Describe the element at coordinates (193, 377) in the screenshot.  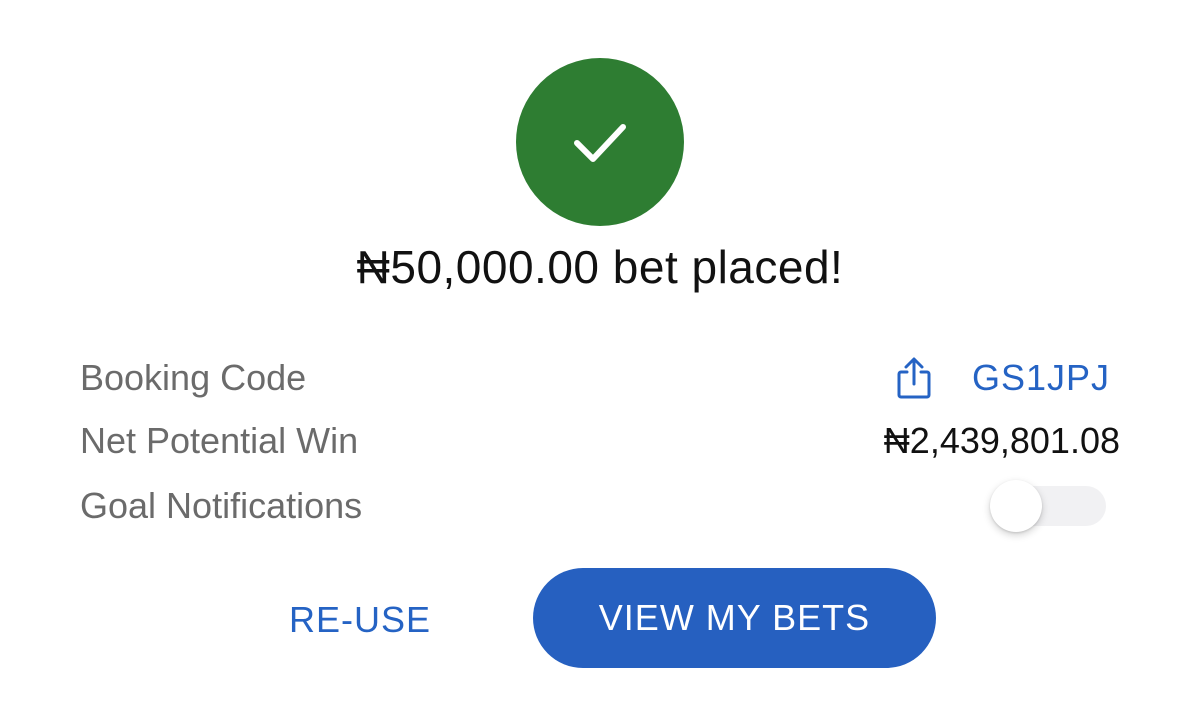
I see `booking-code-label: Booking Code` at that location.